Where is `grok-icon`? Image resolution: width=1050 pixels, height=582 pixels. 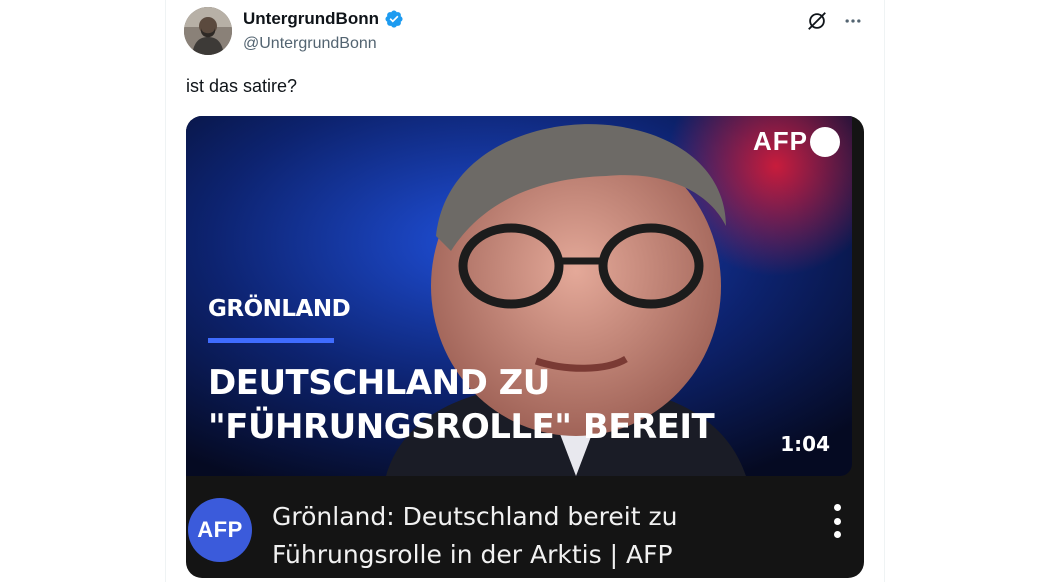
grok-icon is located at coordinates (817, 21).